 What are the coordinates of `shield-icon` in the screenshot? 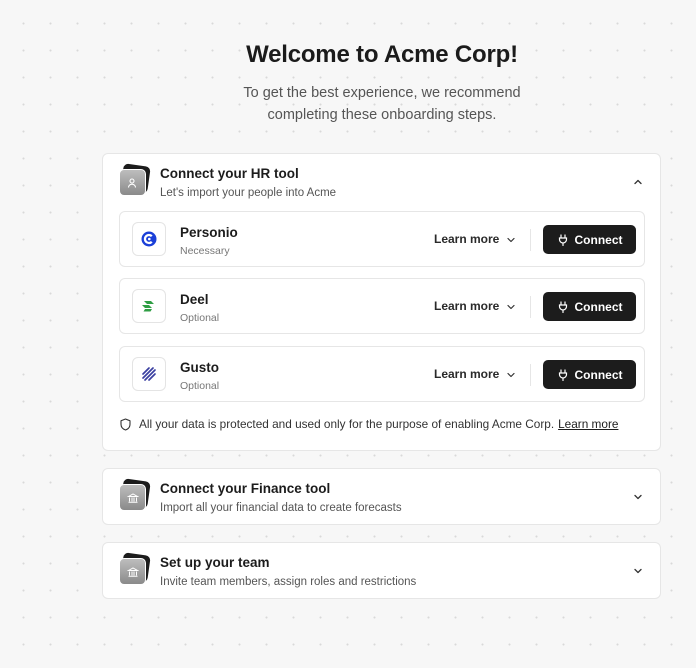 It's located at (125, 424).